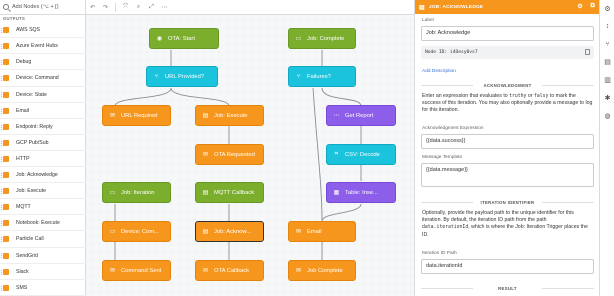 This screenshot has width=614, height=296. I want to click on node-get-report: ⋯ Get Report, so click(361, 115).